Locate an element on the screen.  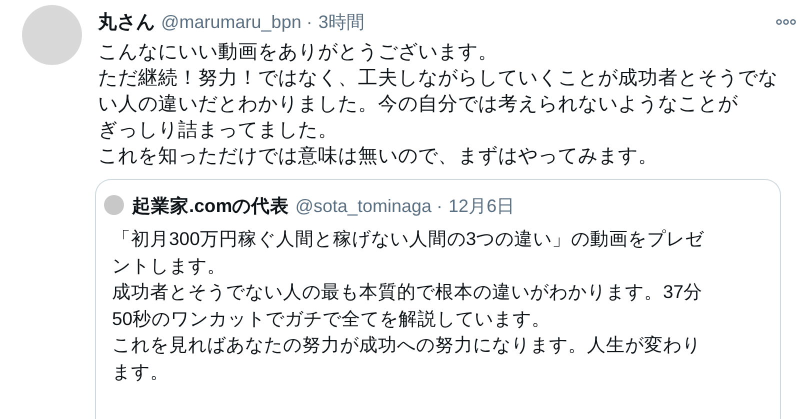
quoted-tweet-text: 「初月300万円稼ぐ人間と稼げない人間の3つの違い」の動画をプレゼントします。 is located at coordinates (409, 252).